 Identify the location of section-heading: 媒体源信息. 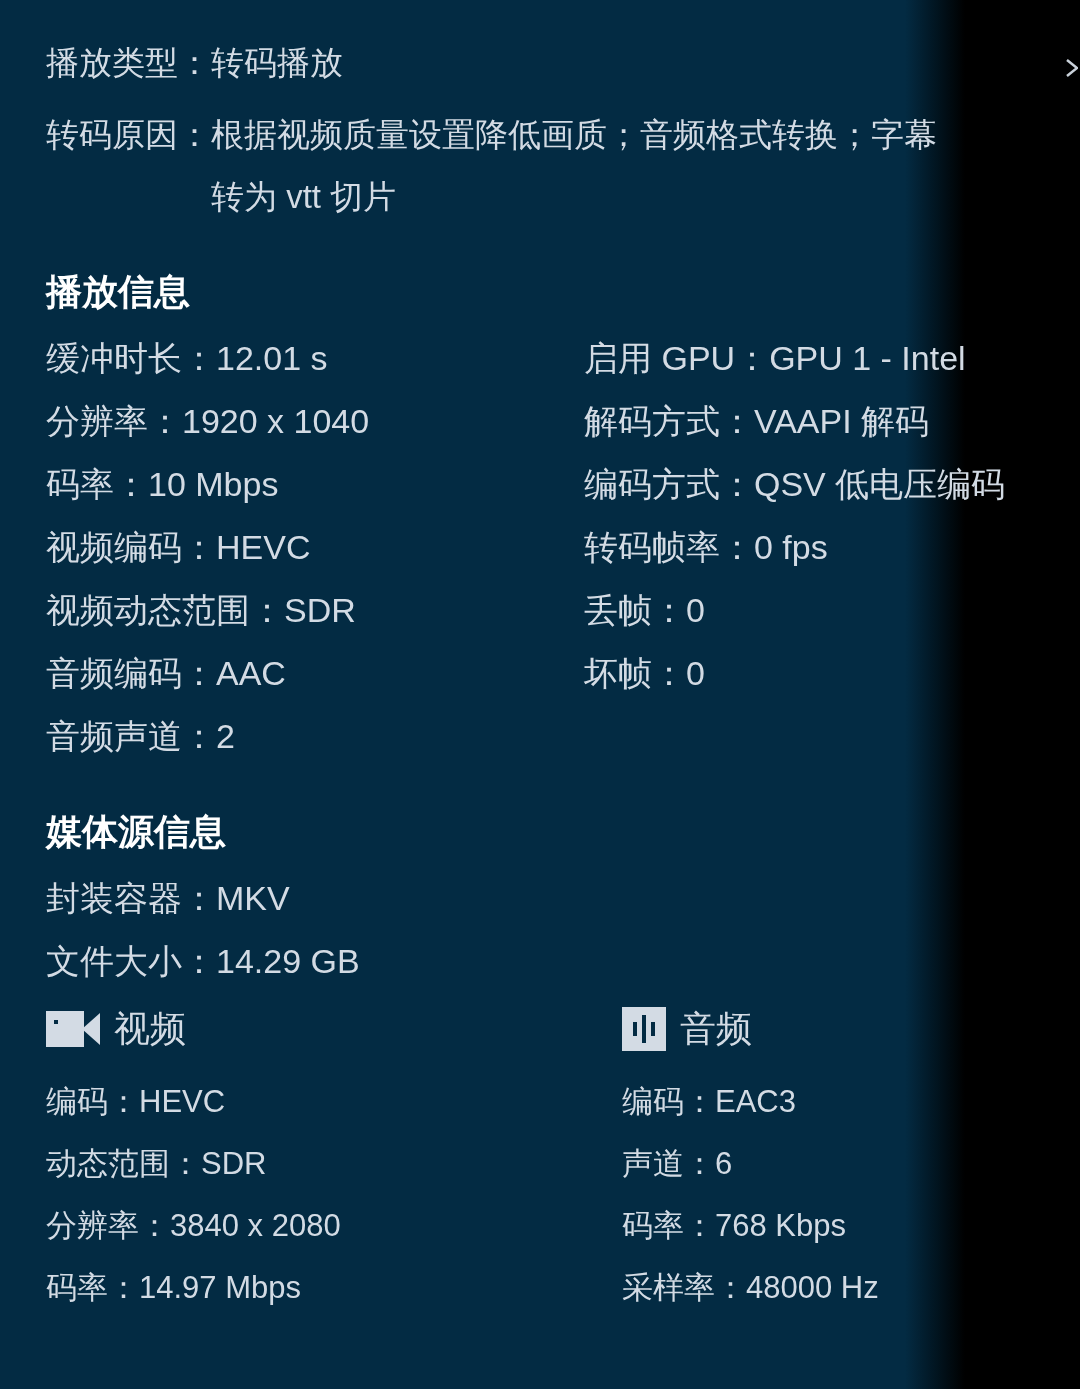
(136, 832).